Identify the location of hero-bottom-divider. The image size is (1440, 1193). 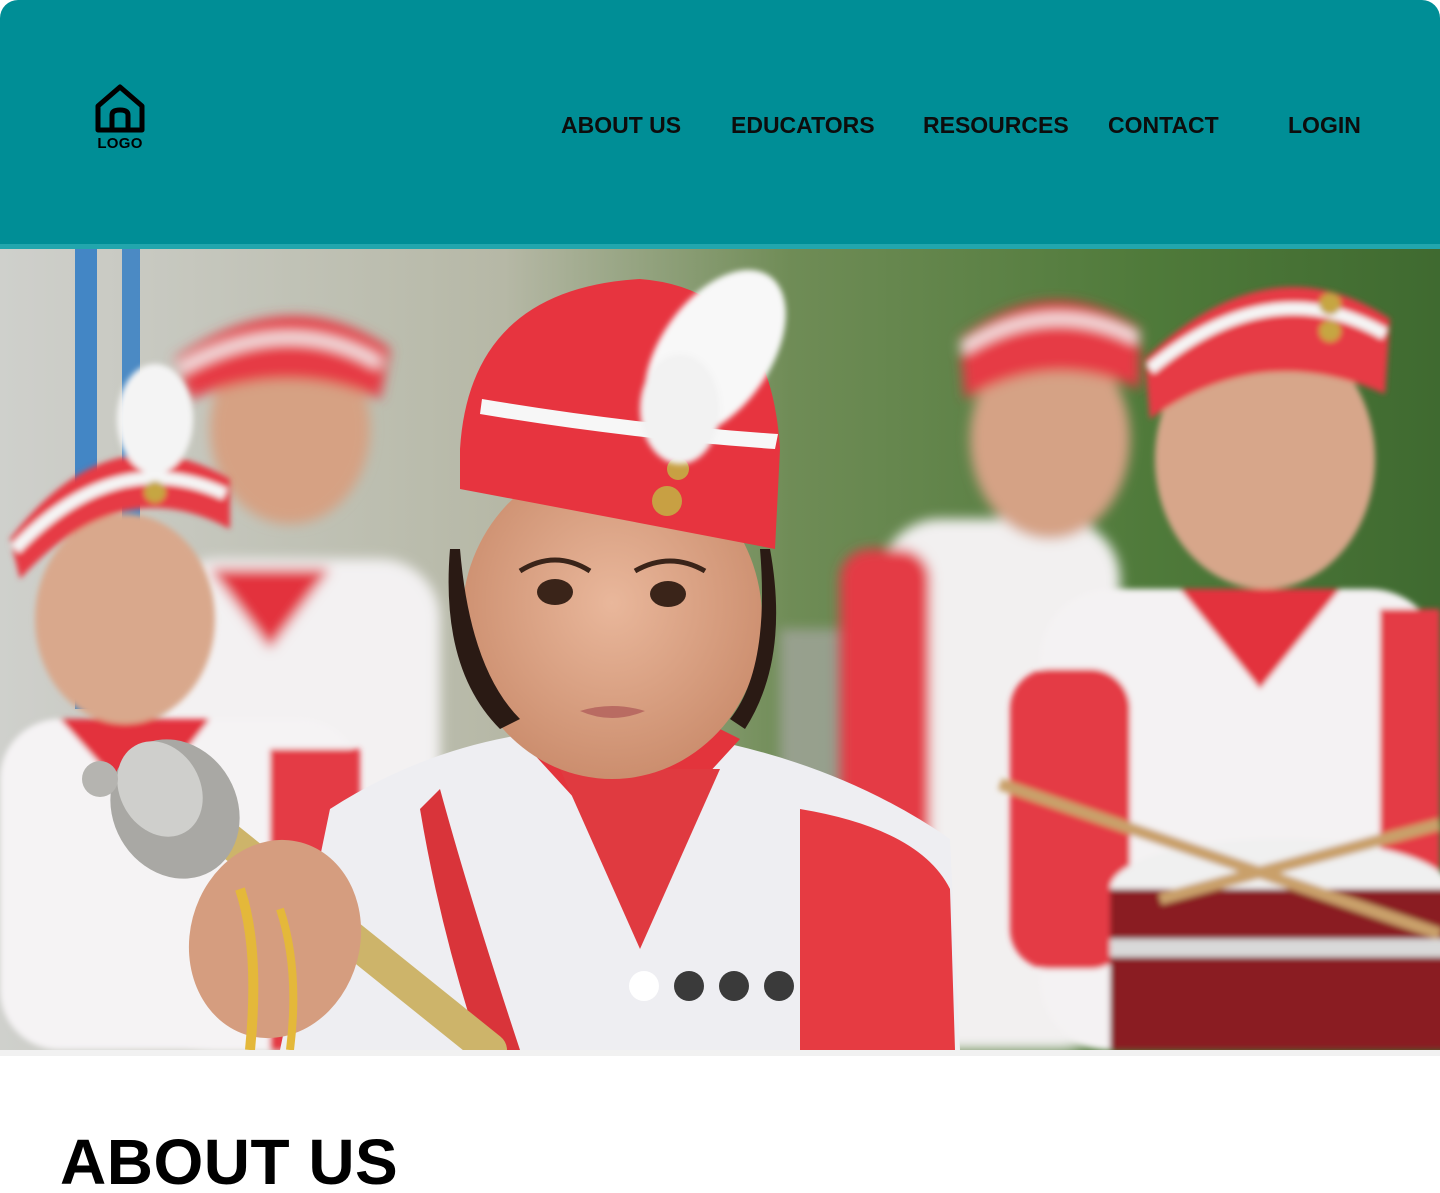
(720, 1053).